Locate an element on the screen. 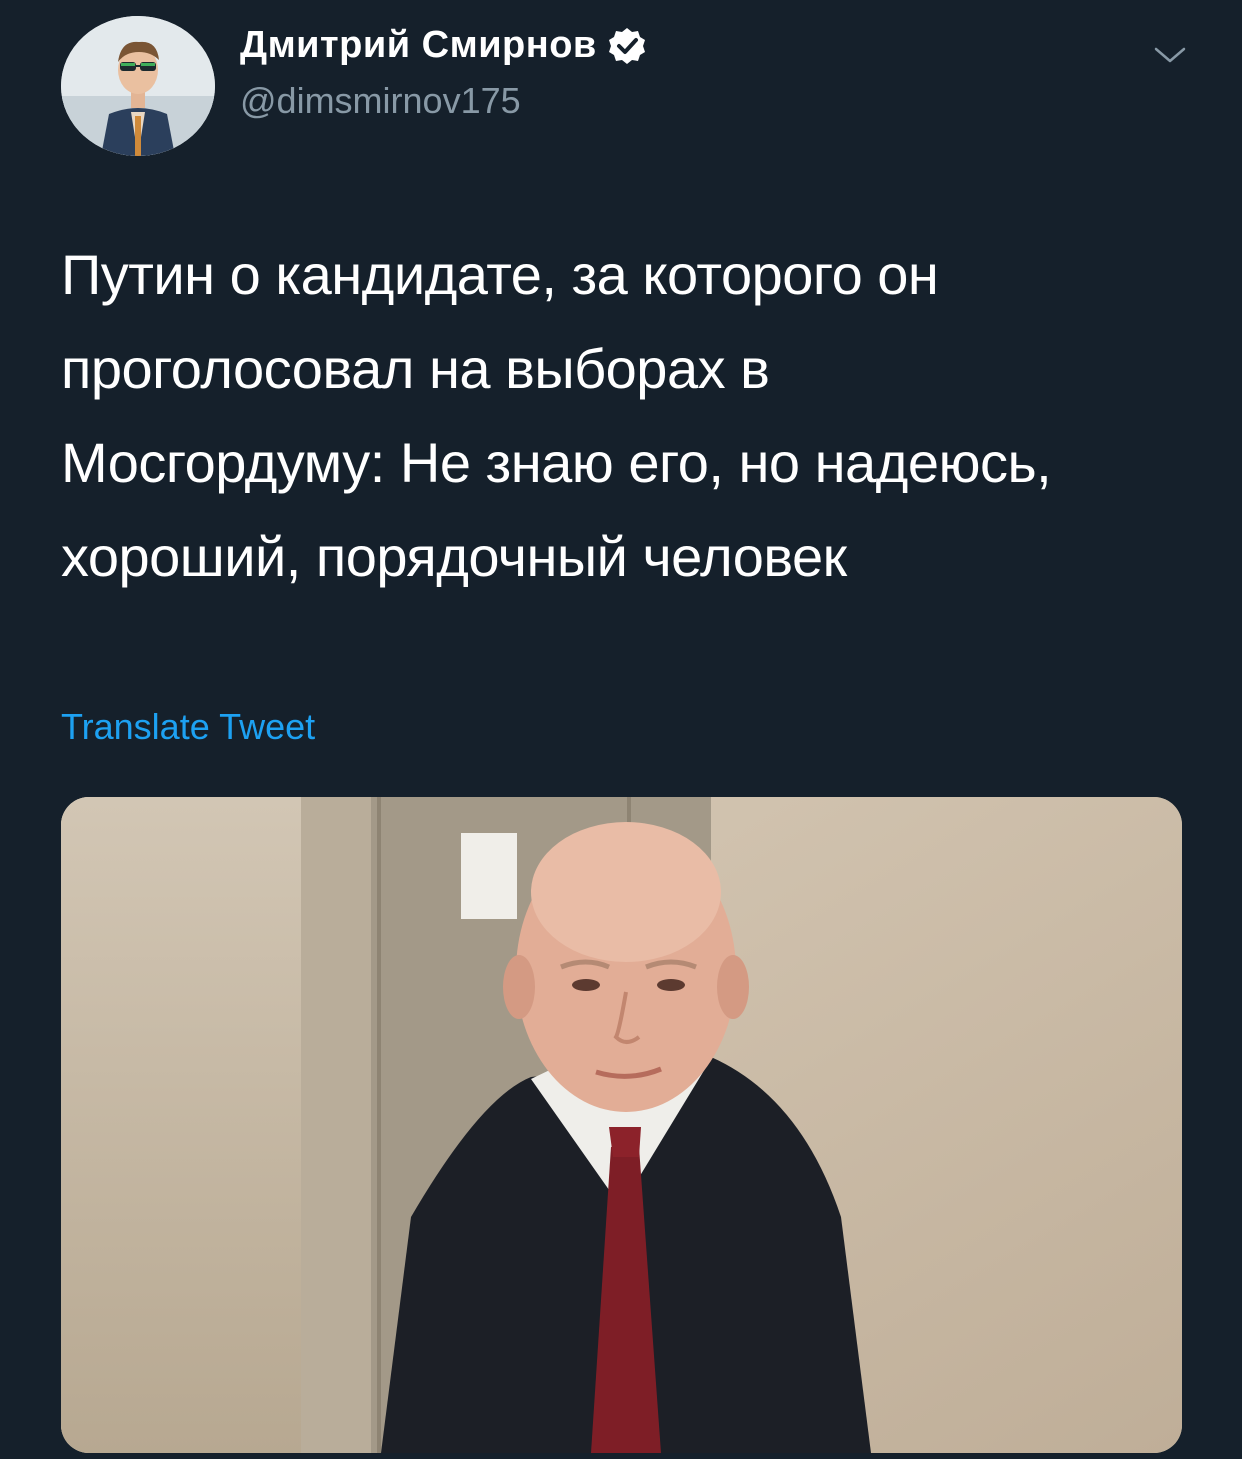  author-display-name: Дмитрий Смирнов is located at coordinates (418, 45).